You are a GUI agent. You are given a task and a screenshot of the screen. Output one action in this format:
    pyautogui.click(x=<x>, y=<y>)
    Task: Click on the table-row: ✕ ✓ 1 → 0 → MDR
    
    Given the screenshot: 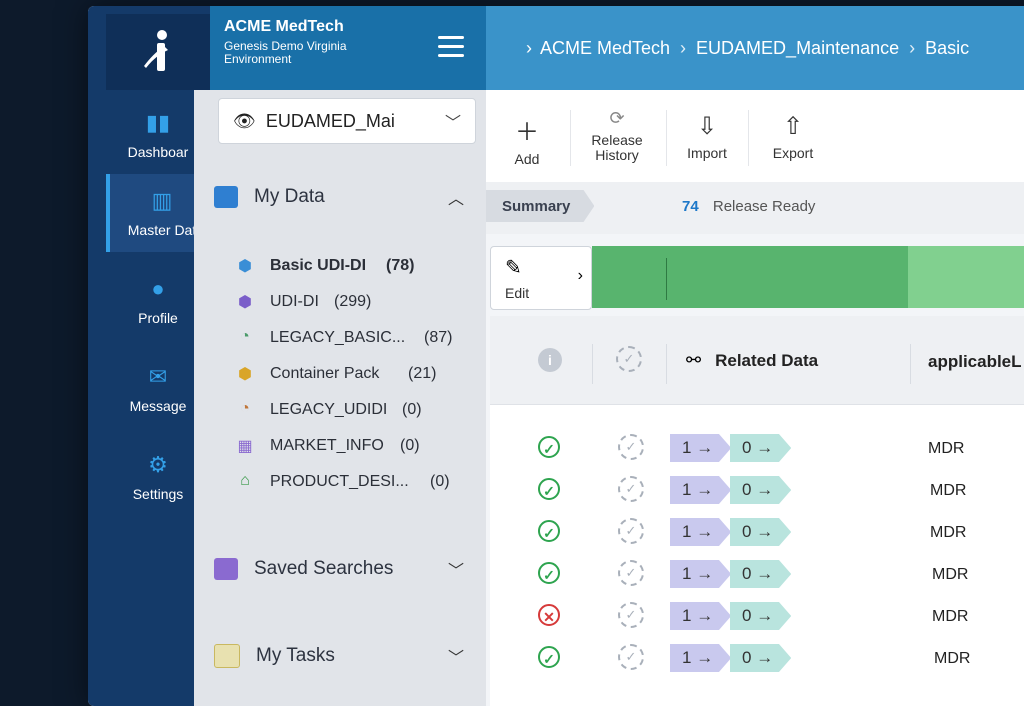 What is the action you would take?
    pyautogui.click(x=757, y=615)
    